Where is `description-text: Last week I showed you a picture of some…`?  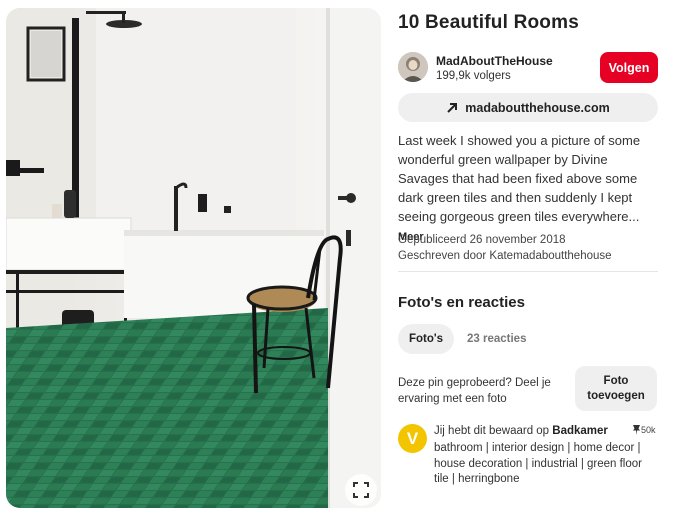 description-text: Last week I showed you a picture of some… is located at coordinates (519, 178).